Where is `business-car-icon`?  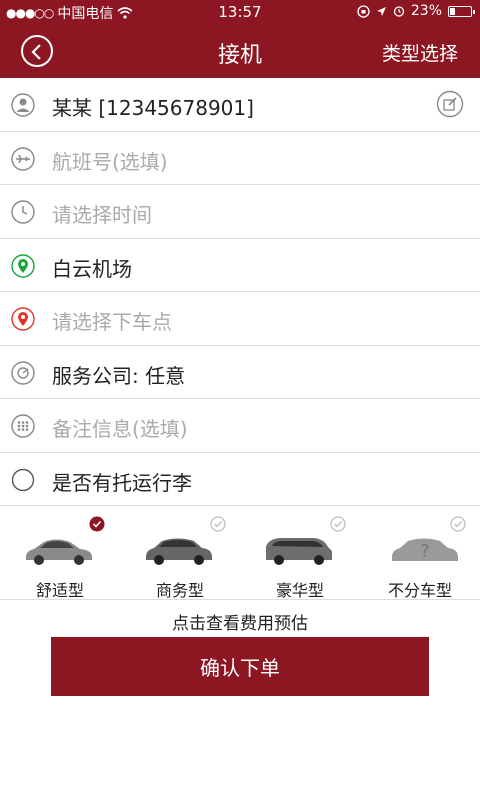 business-car-icon is located at coordinates (179, 551).